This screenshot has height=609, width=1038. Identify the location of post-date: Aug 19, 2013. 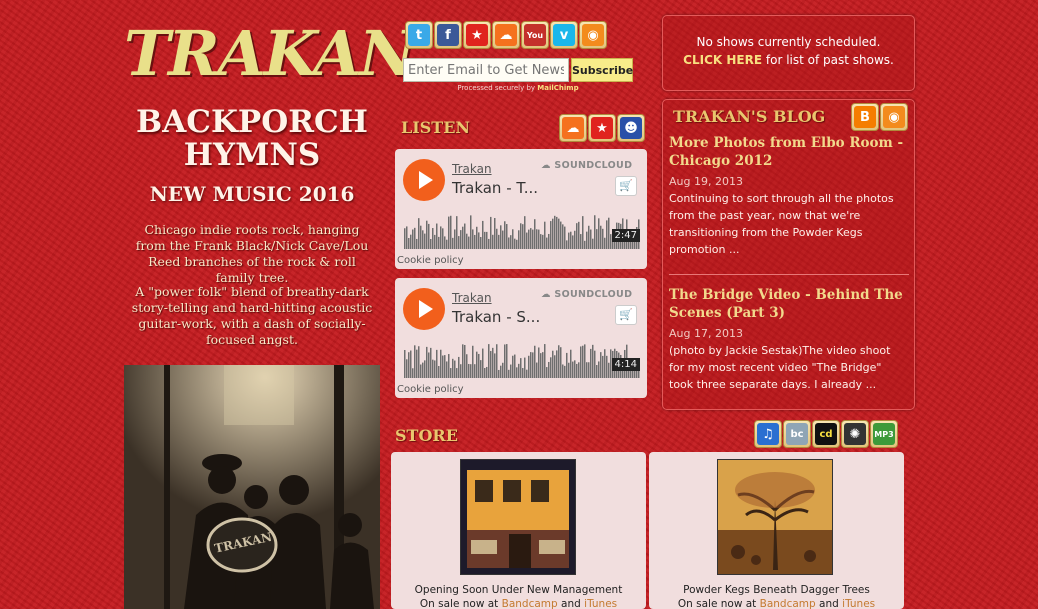
(706, 181).